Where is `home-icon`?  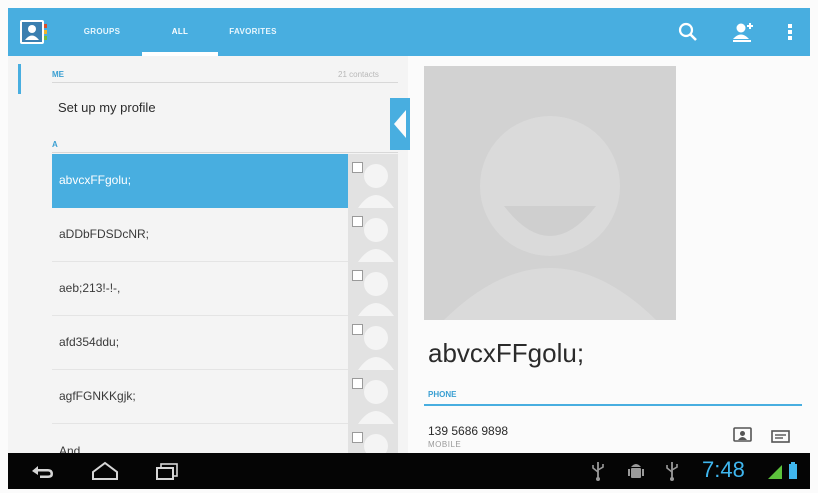
home-icon is located at coordinates (105, 471).